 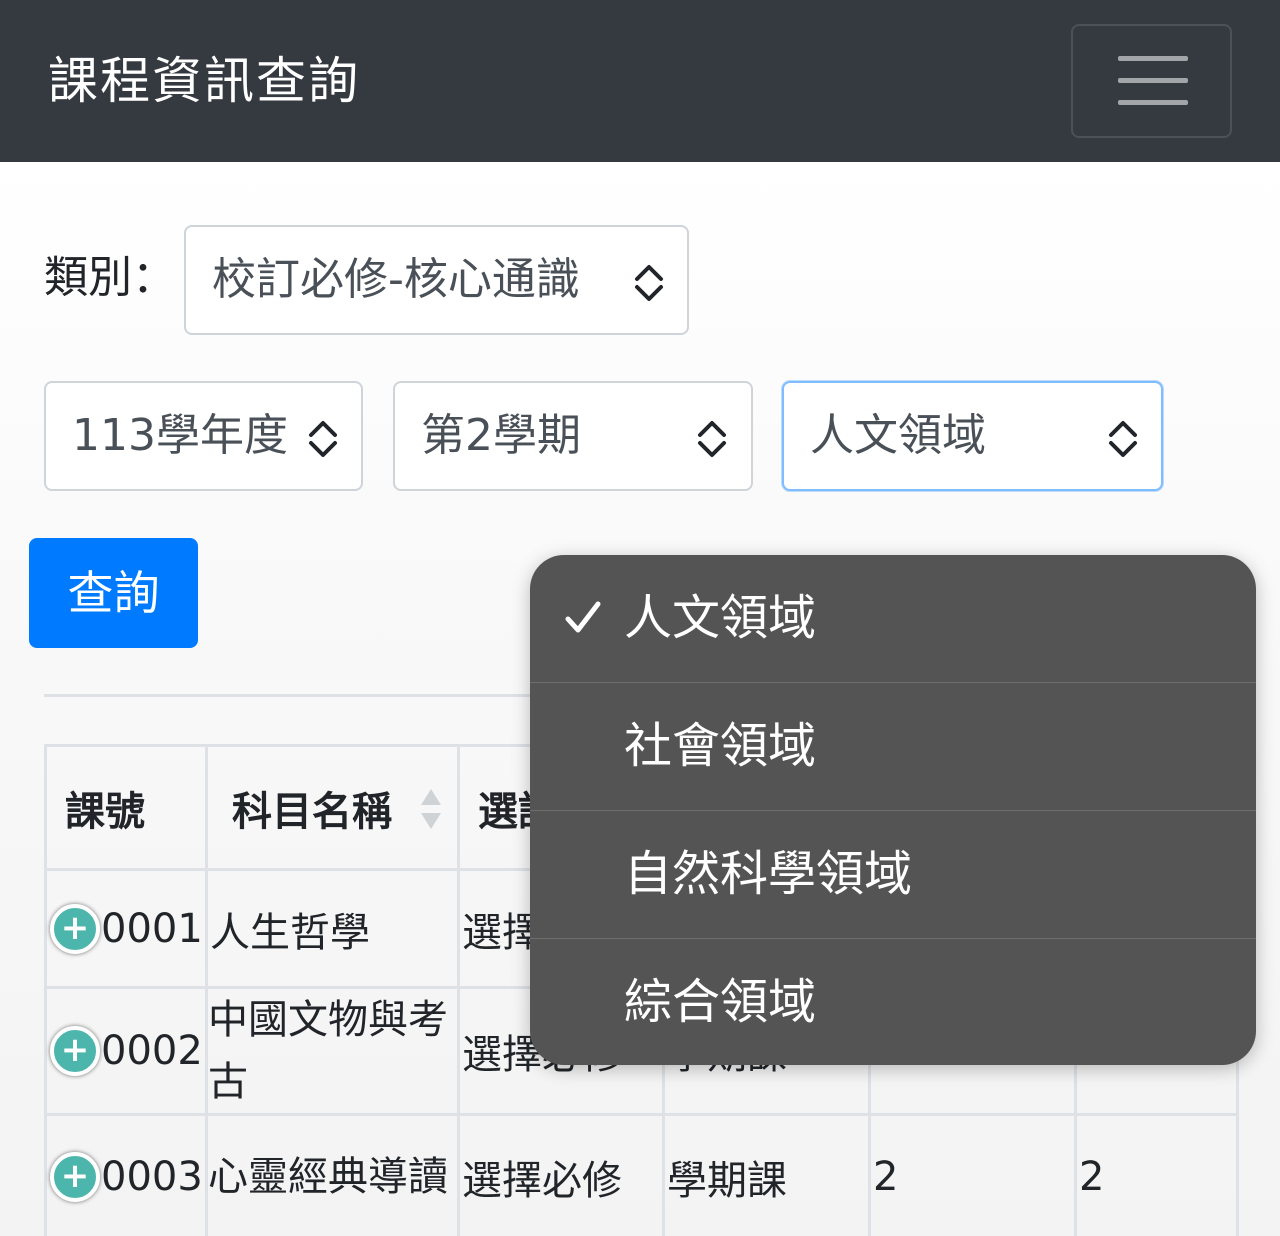 I want to click on dropdown-option-natural-science: 自然科學領域, so click(x=893, y=875).